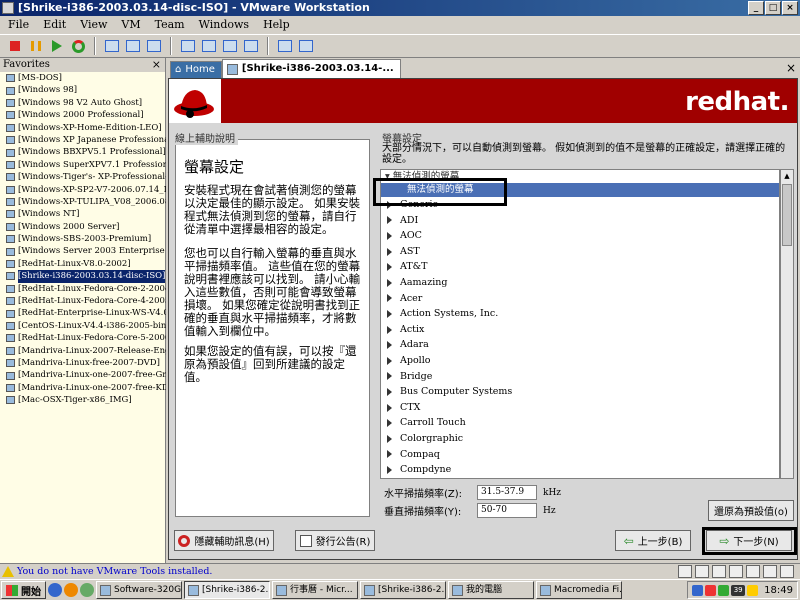  I want to click on media-player-icon, so click(71, 590).